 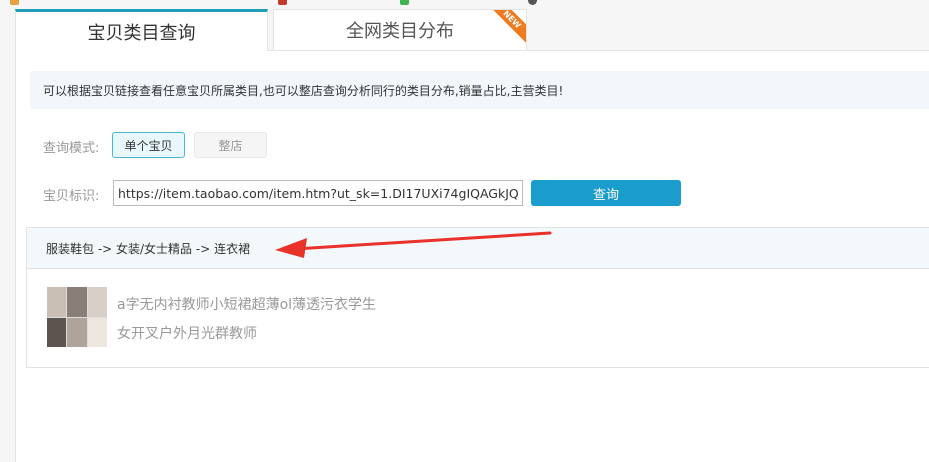 I want to click on category-path: 服装鞋包 -> 女装/女士精品 -> 连衣裙, so click(x=148, y=248).